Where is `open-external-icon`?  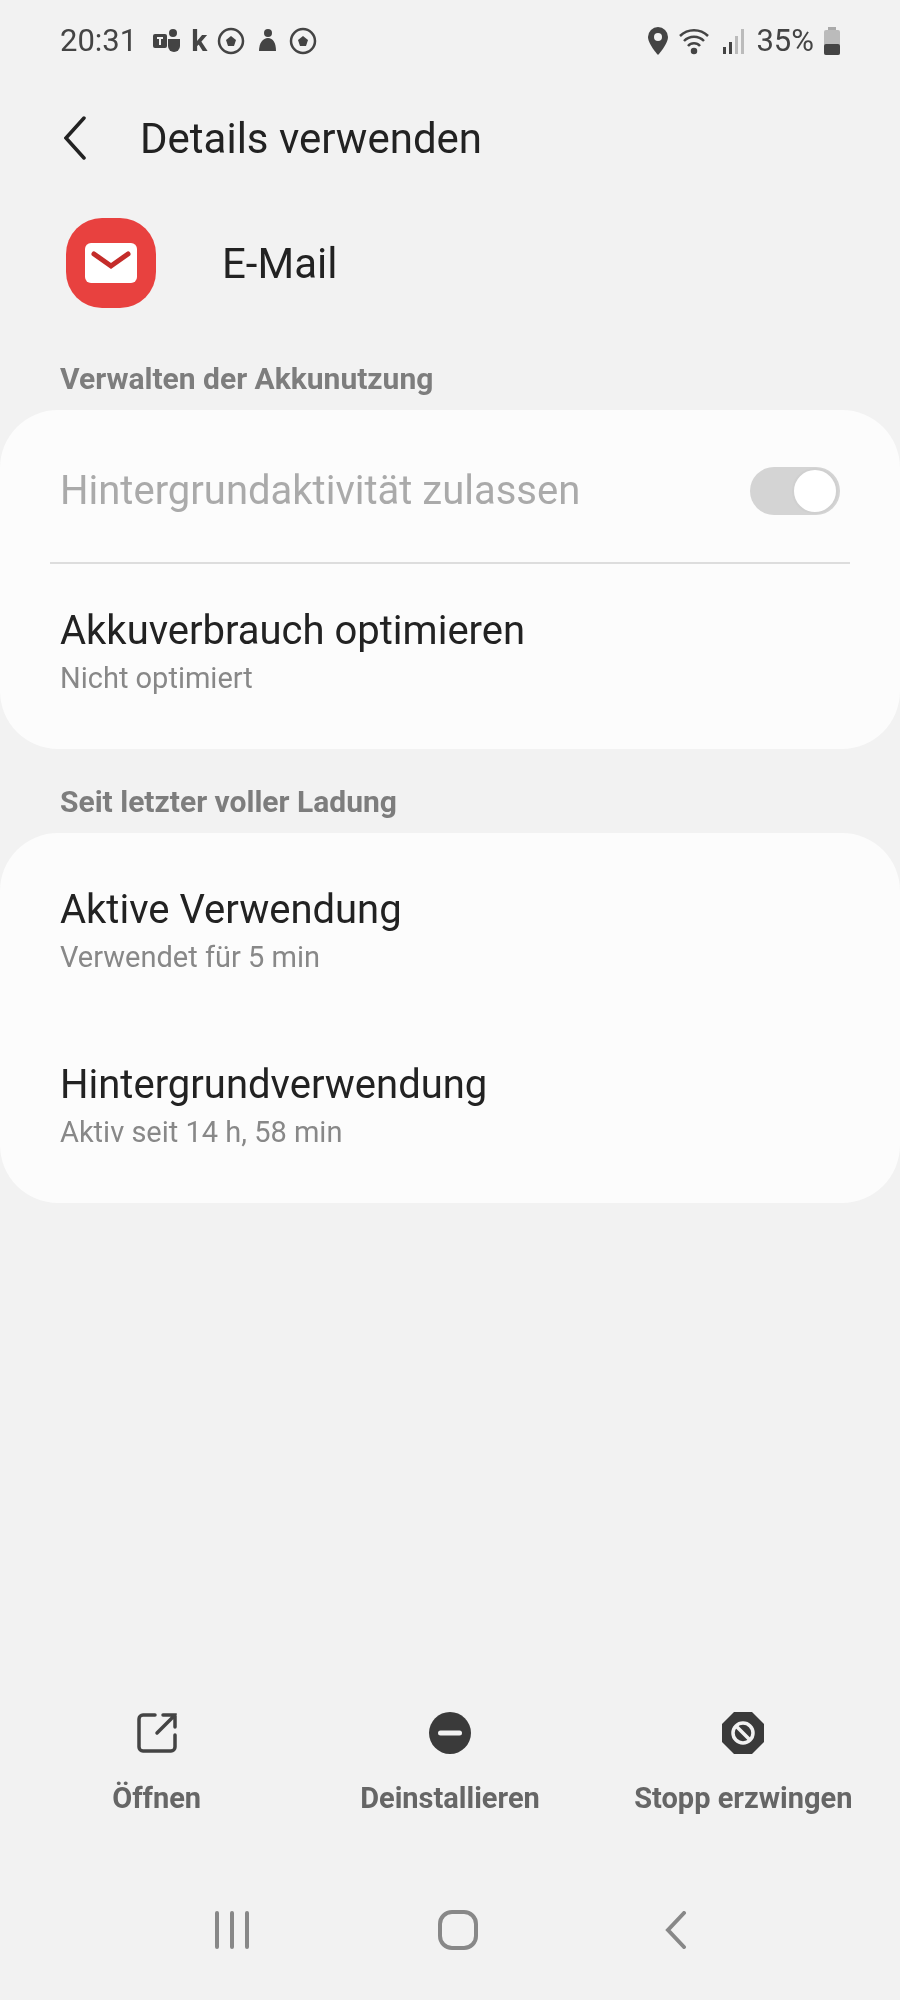
open-external-icon is located at coordinates (156, 1732).